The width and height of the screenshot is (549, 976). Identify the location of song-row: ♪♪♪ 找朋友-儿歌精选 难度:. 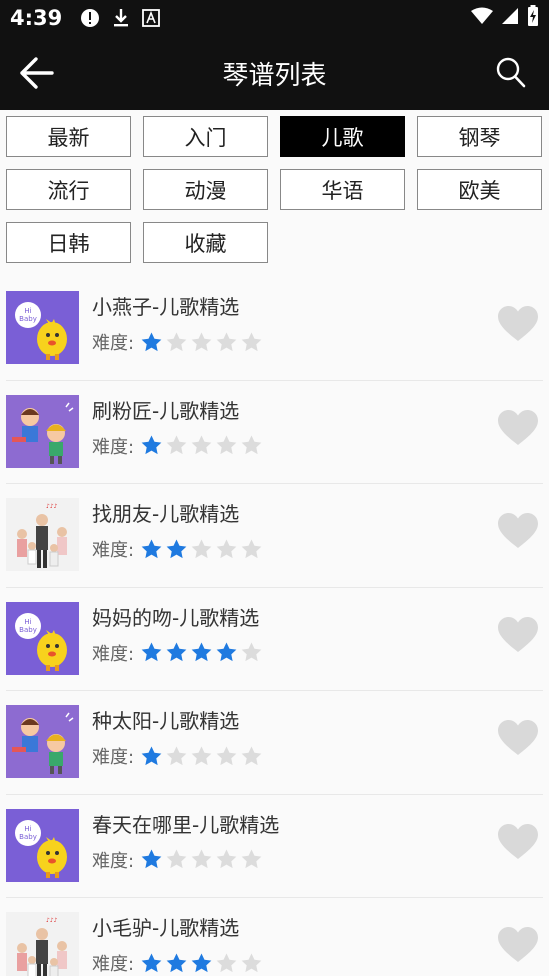
(274, 536).